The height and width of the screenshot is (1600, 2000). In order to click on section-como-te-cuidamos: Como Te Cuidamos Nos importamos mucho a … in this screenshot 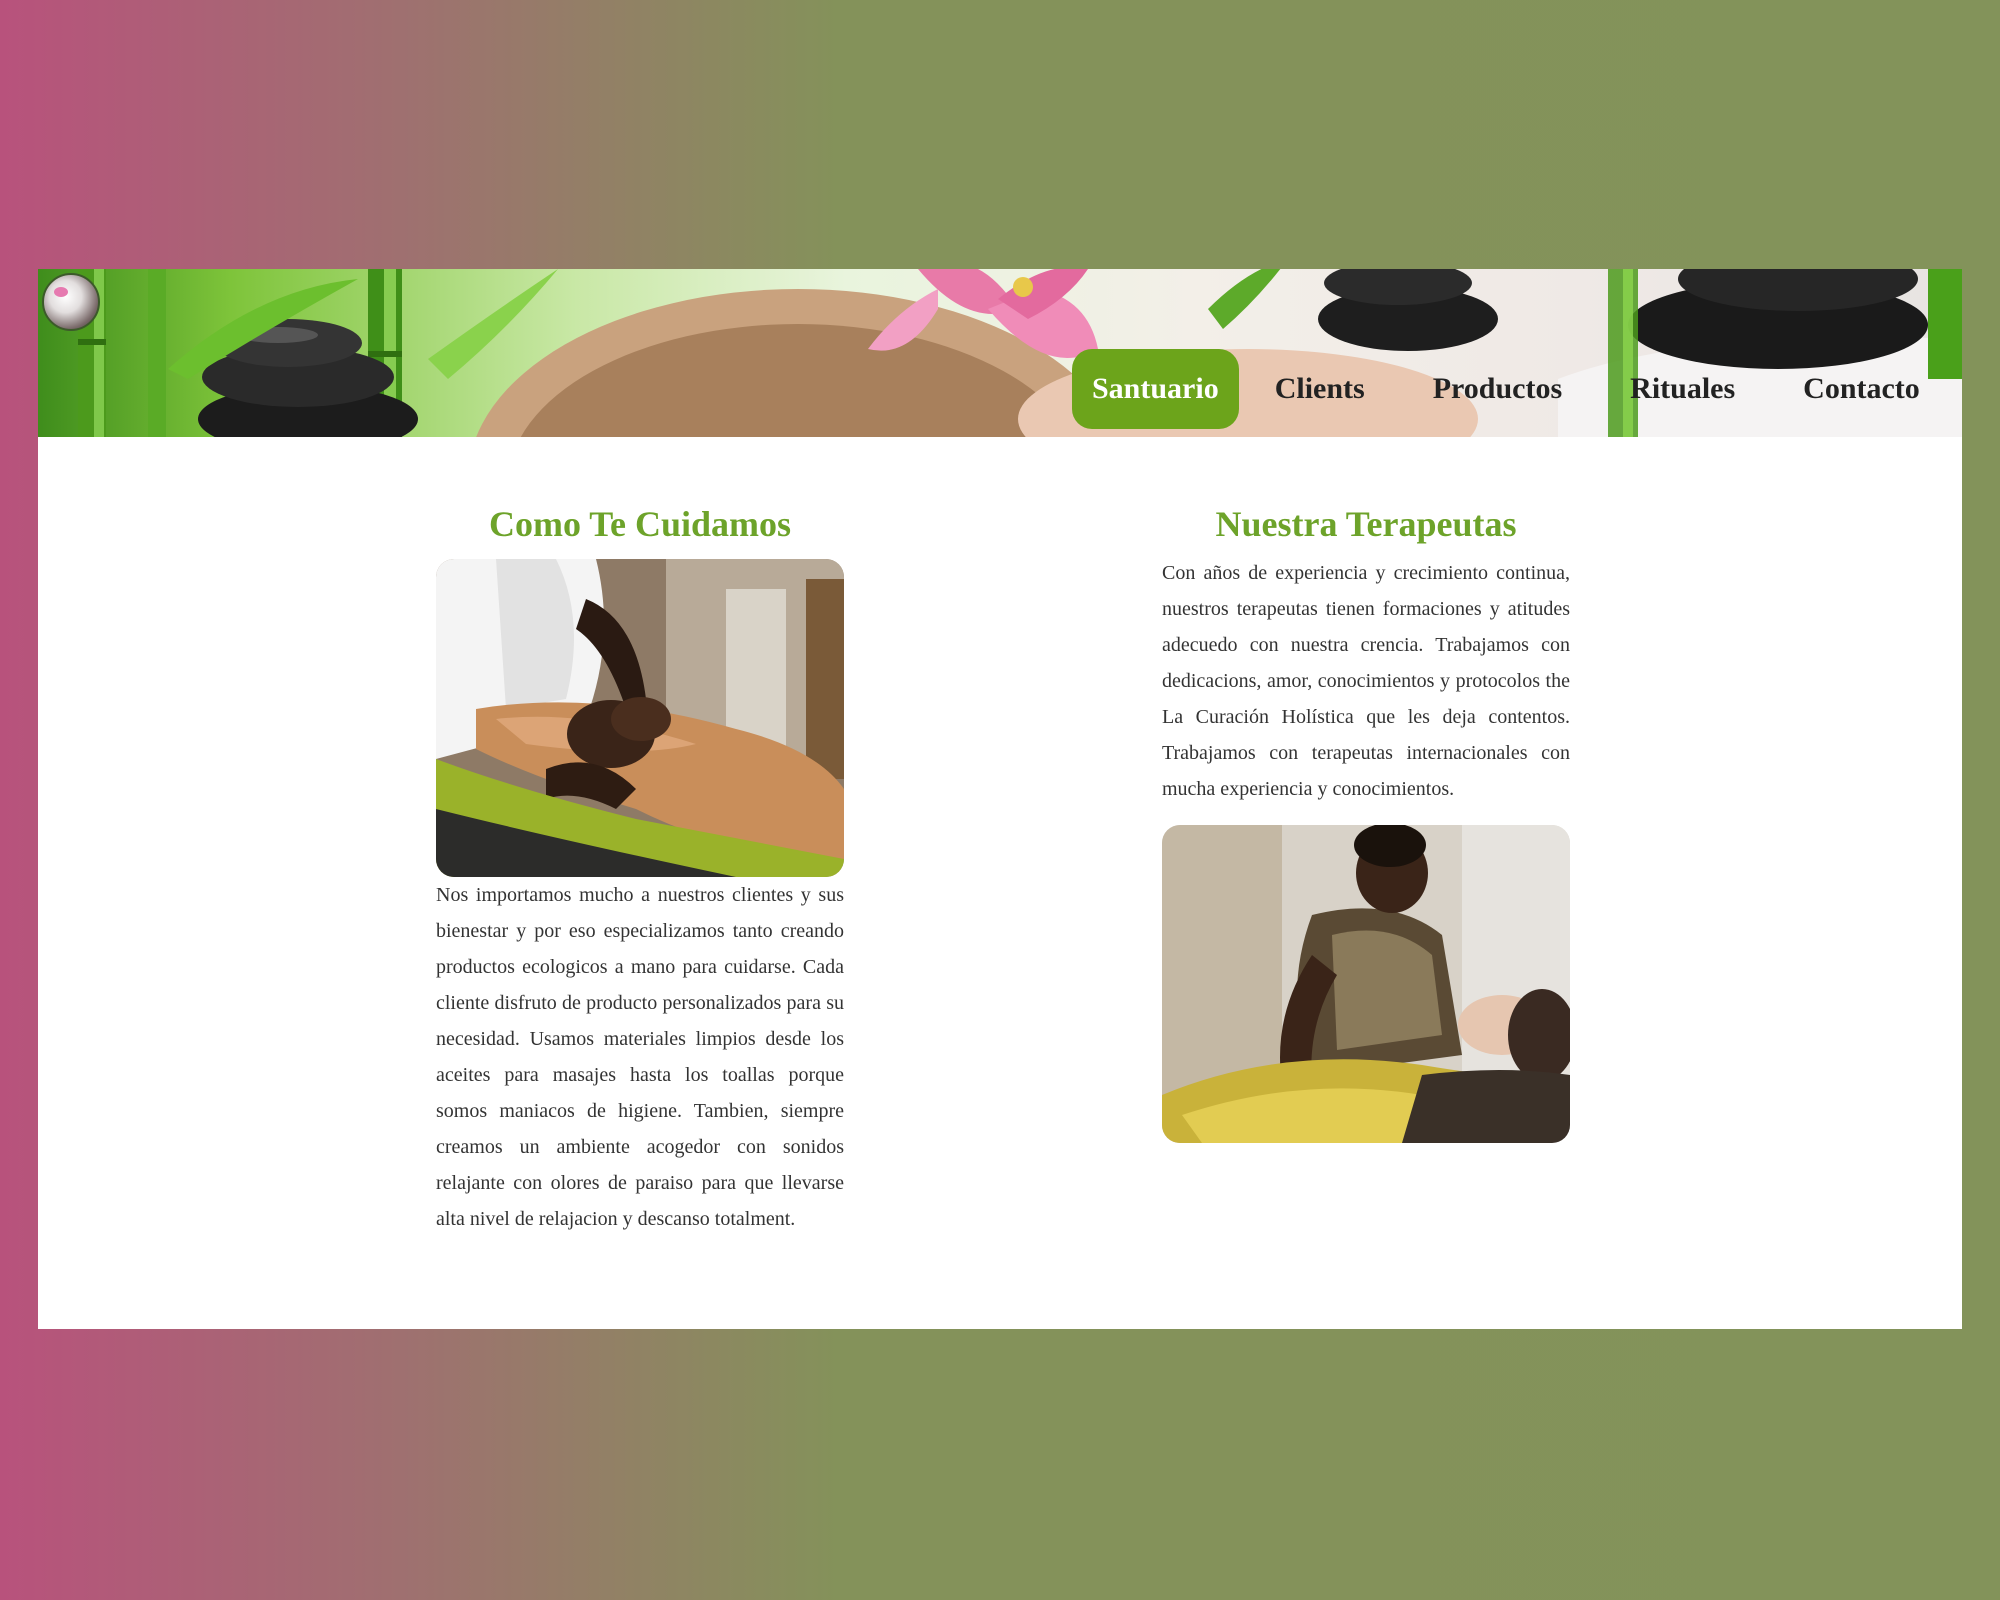, I will do `click(640, 869)`.